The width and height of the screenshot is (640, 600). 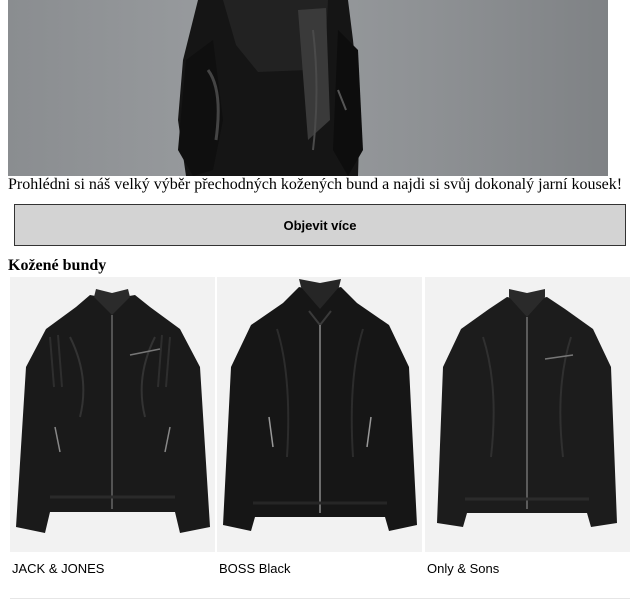 I want to click on discover-more-button: Objevit více, so click(x=320, y=225).